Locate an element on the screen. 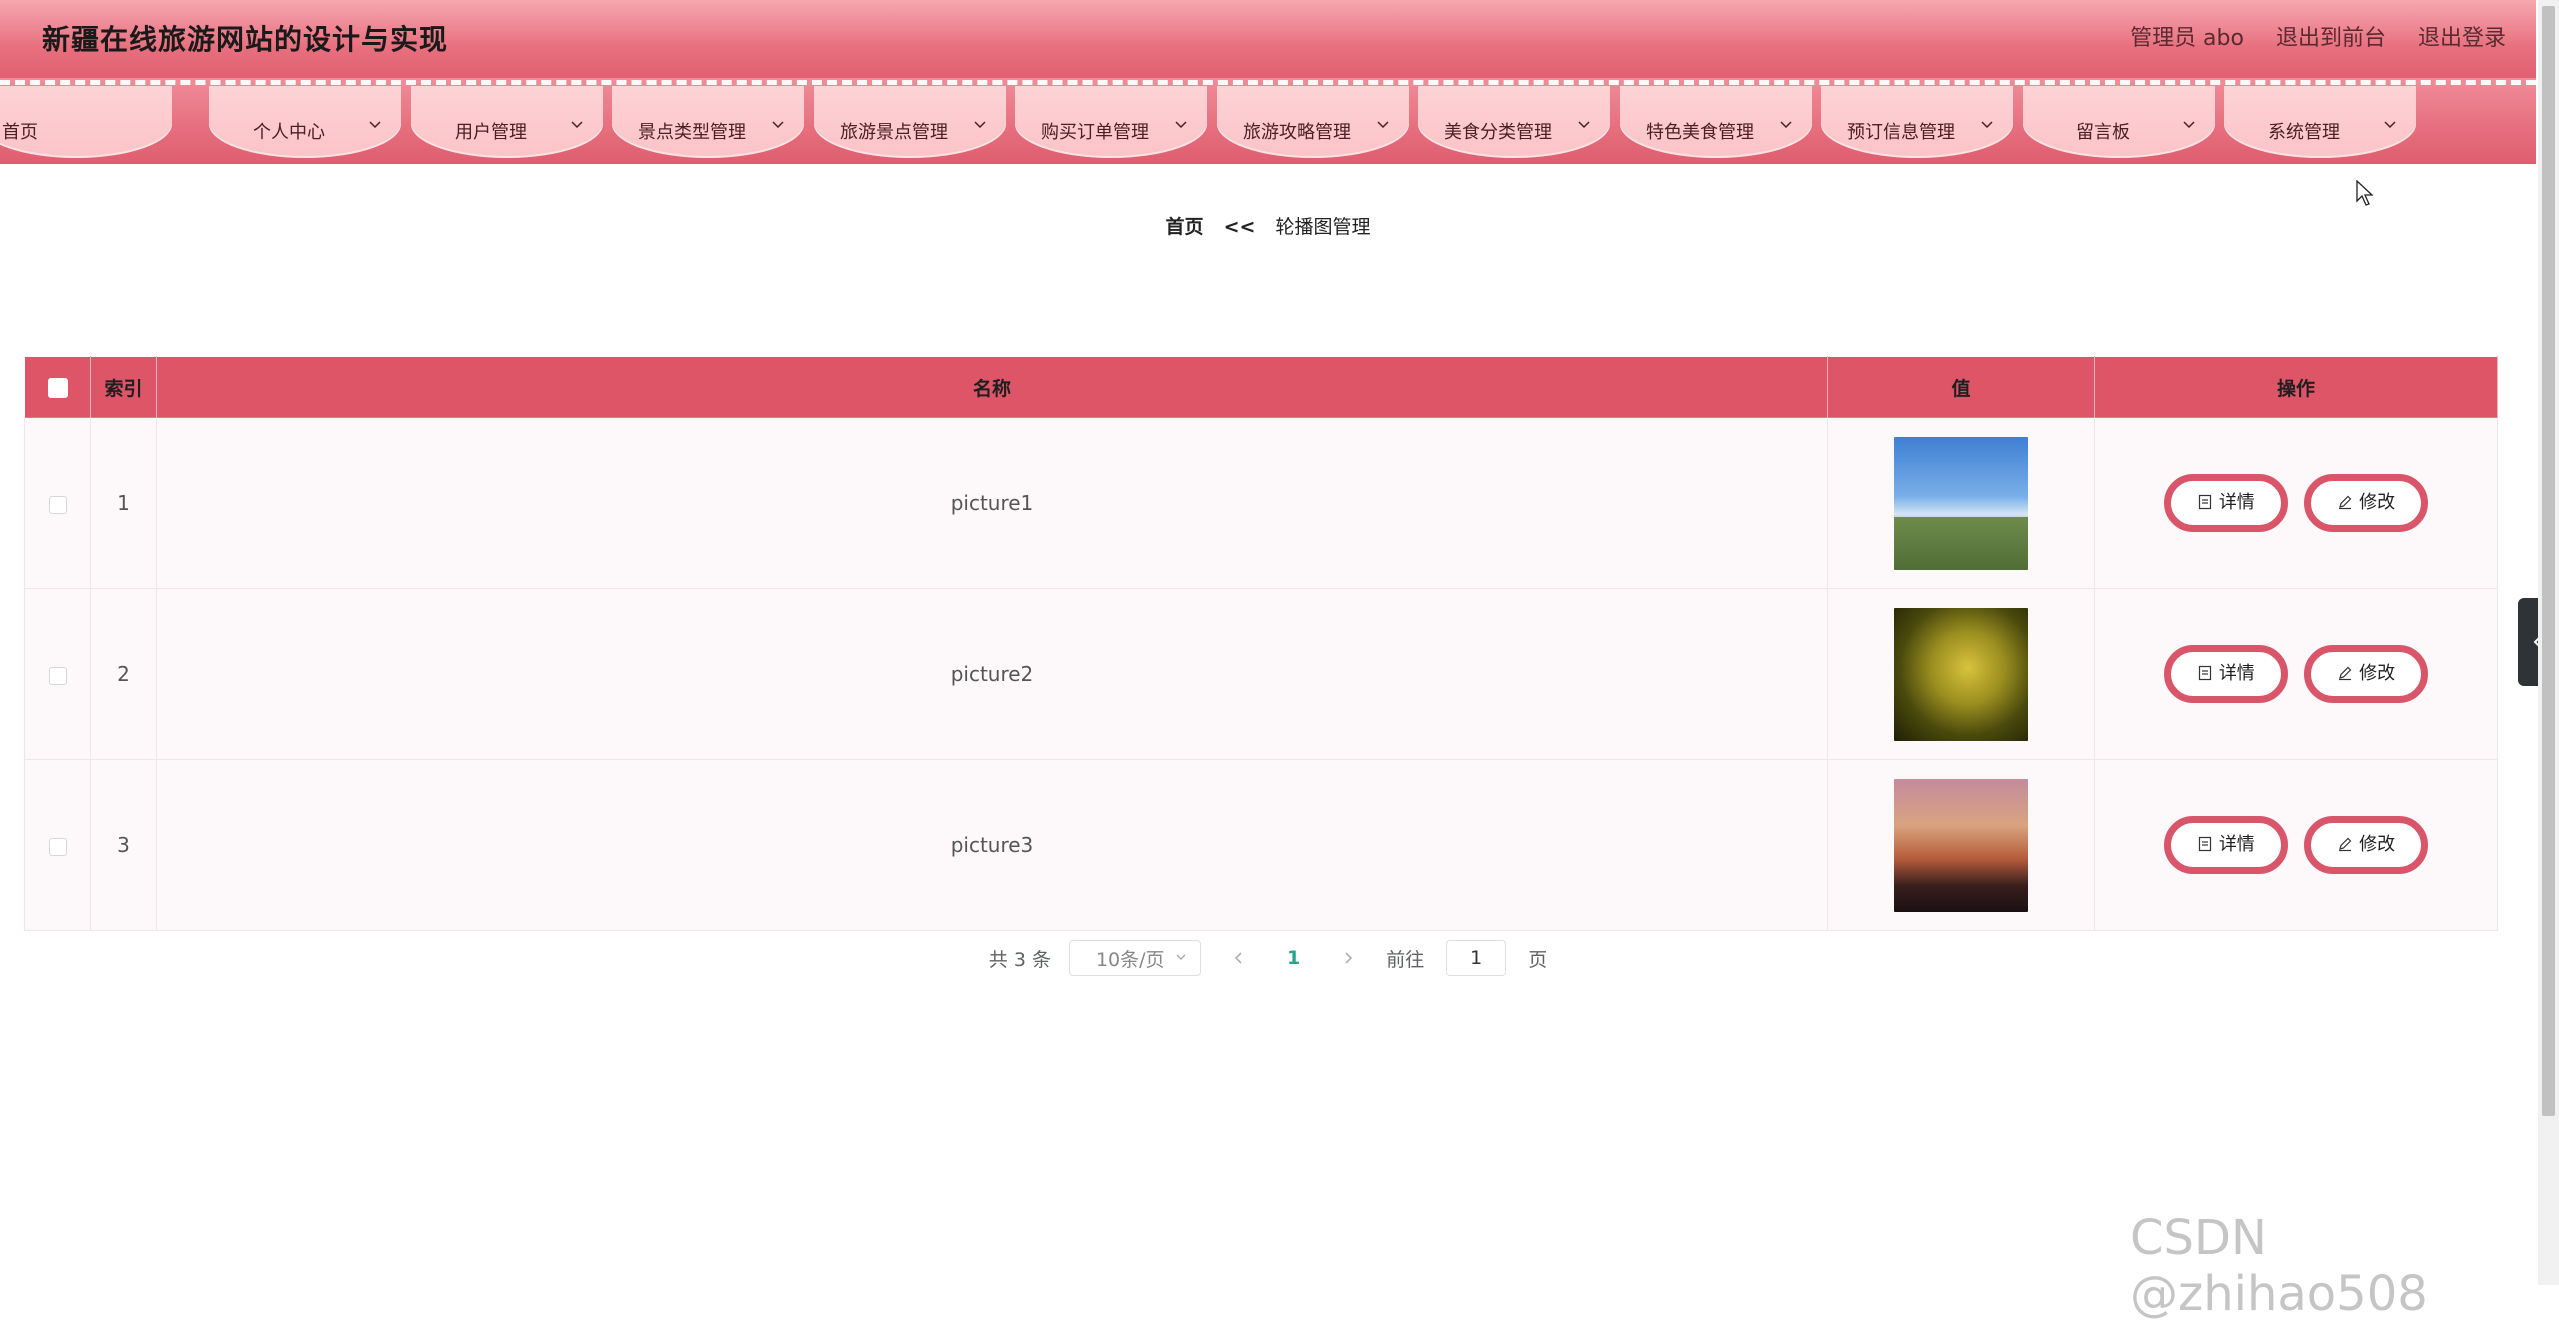 The height and width of the screenshot is (1322, 2559). goto-prefix: 前往 is located at coordinates (1405, 959).